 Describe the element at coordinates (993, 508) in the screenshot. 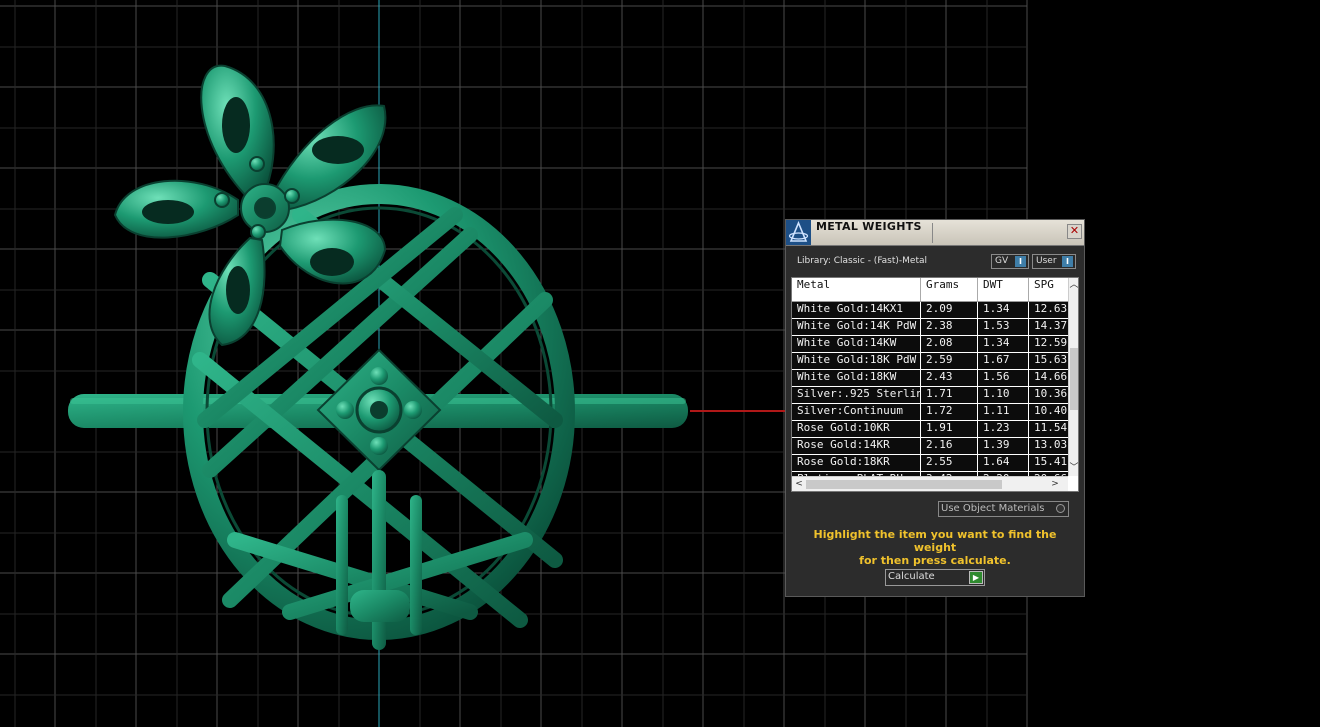

I see `use-object-materials-label: Use Object Materials` at that location.